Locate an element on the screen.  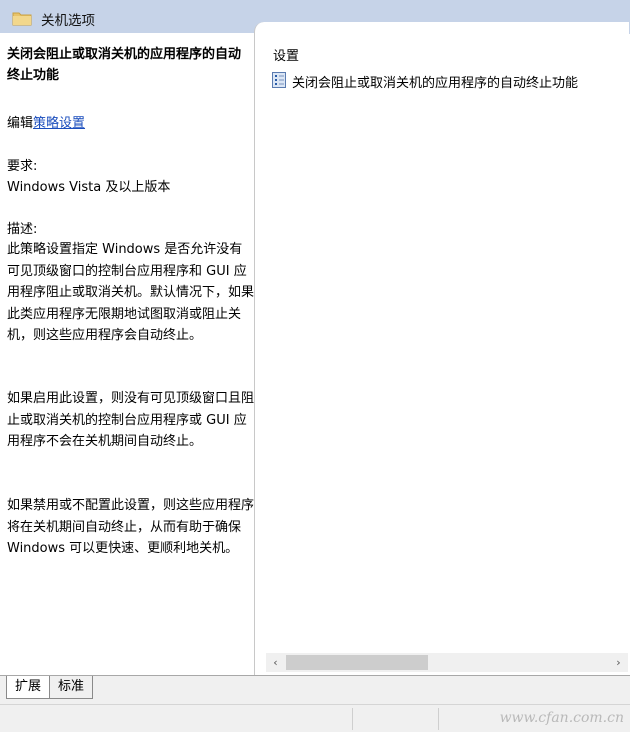
horizontal-scrollbar: ‹ › is located at coordinates (447, 662).